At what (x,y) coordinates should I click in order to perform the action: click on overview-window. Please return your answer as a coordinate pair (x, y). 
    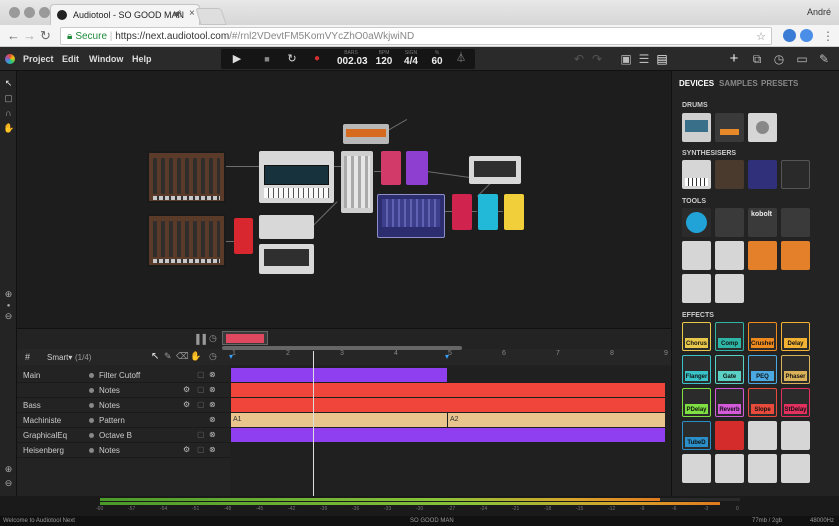
    Looking at the image, I should click on (245, 338).